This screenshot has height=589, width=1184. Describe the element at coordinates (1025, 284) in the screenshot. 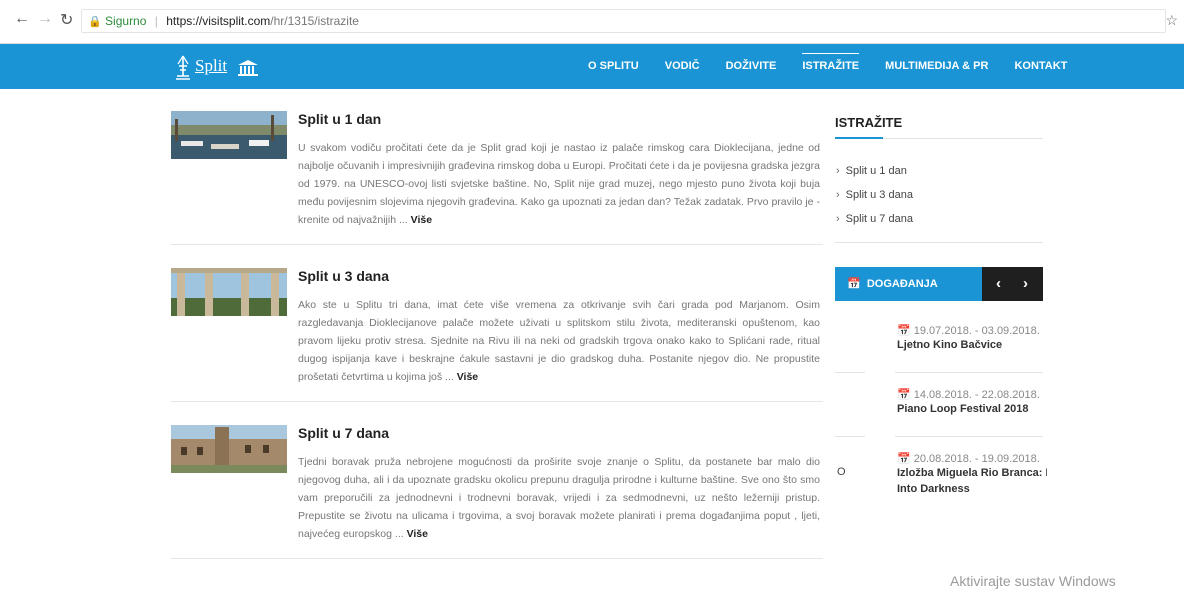

I see `events-next-icon: ›` at that location.